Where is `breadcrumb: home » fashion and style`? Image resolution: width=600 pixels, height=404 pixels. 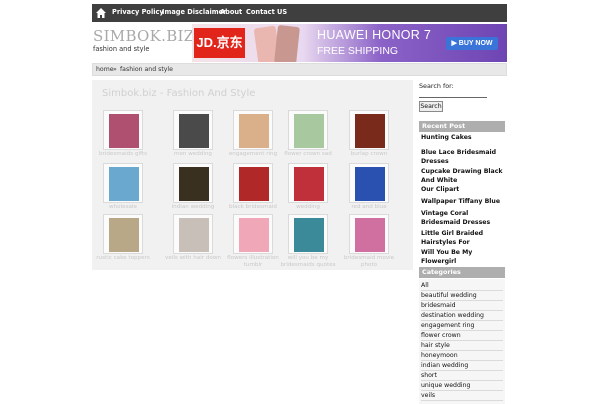
breadcrumb: home » fashion and style is located at coordinates (299, 69).